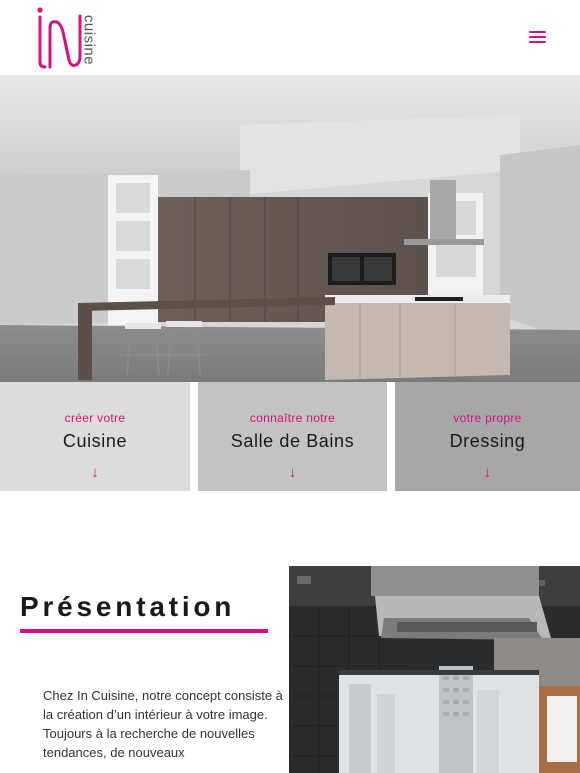  I want to click on site-header: cuisine, so click(290, 37).